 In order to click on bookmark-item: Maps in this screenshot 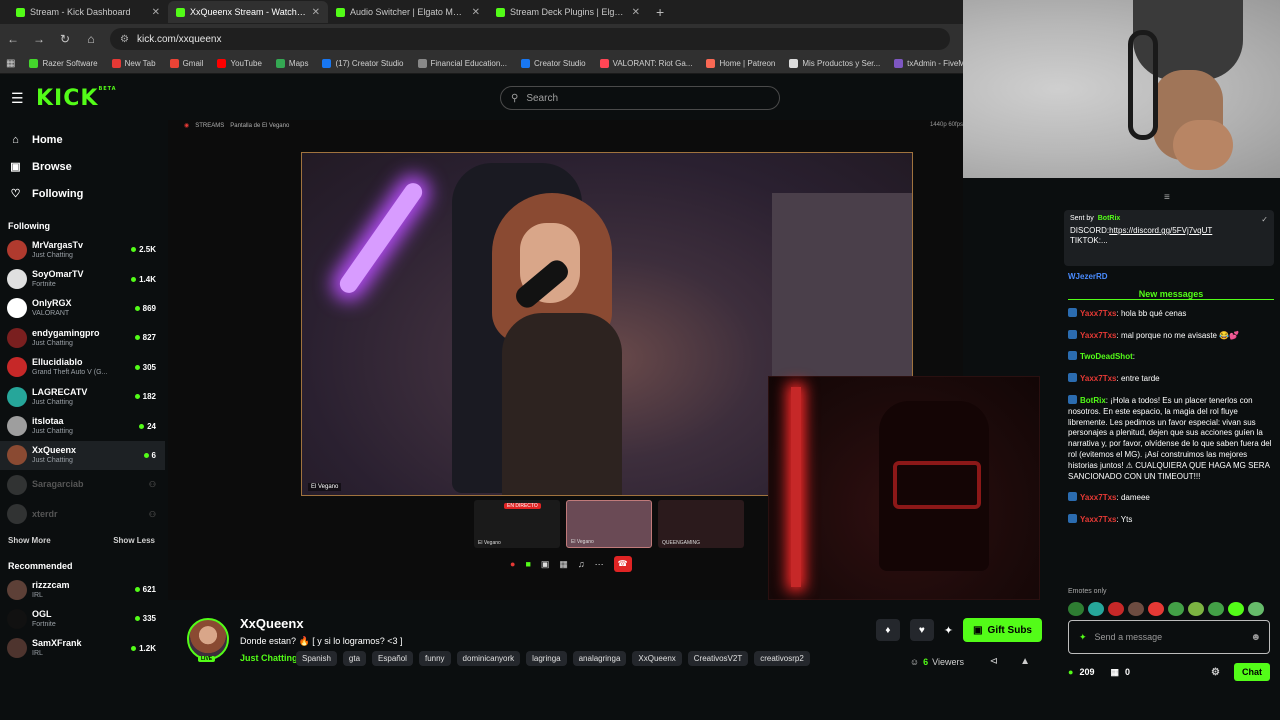, I will do `click(291, 63)`.